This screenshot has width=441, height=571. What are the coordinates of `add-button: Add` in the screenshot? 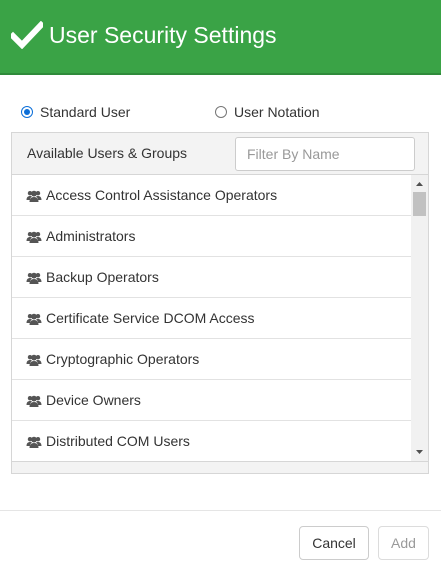 It's located at (403, 543).